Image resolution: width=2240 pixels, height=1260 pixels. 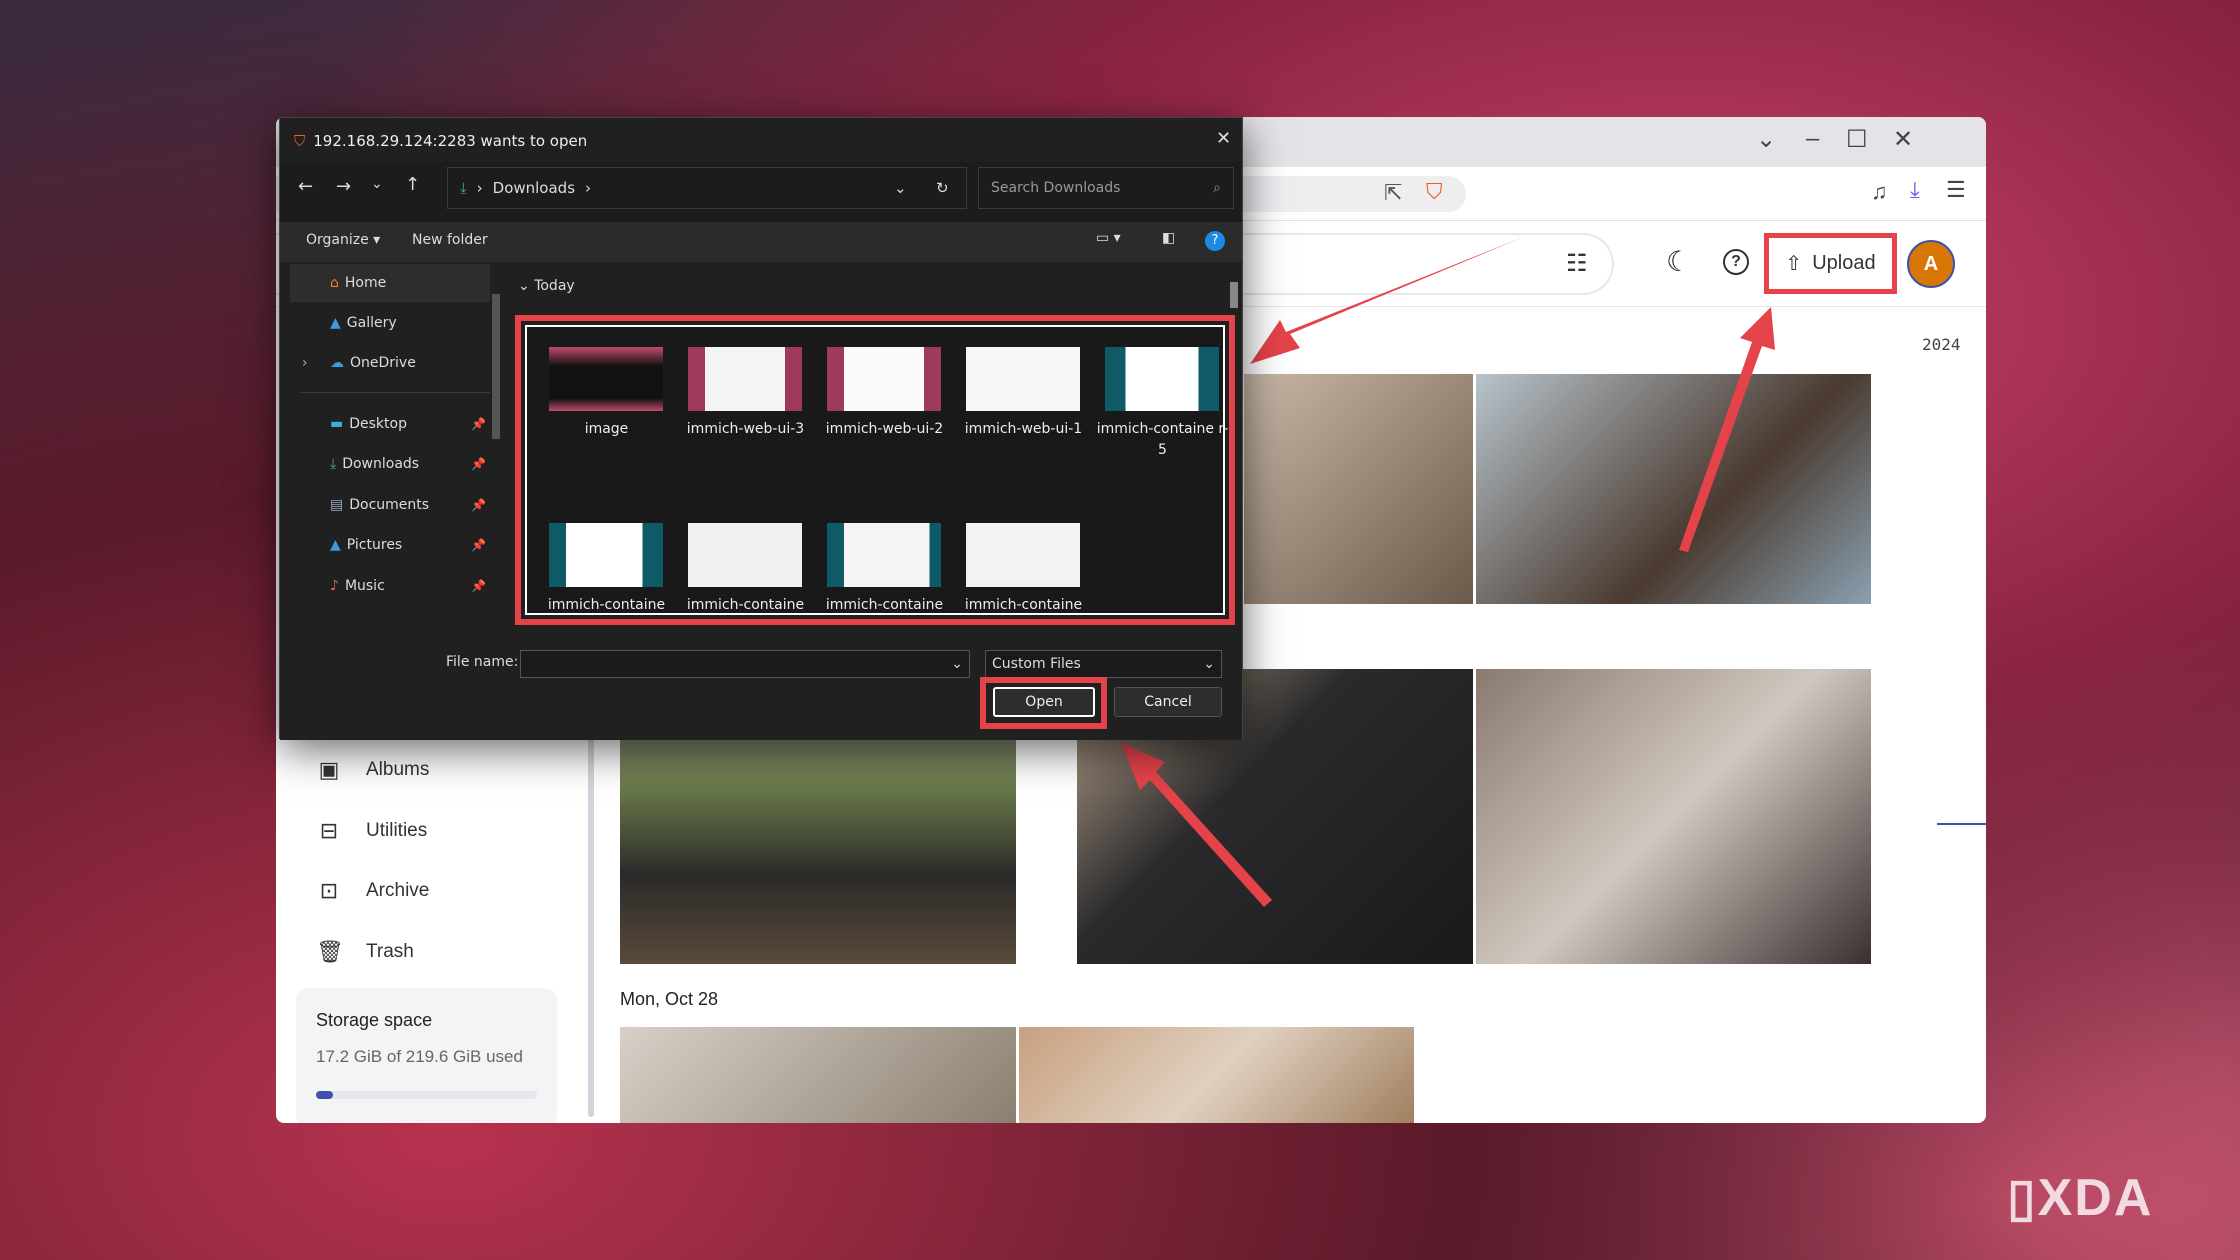 I want to click on file-name-label: File name:, so click(x=482, y=662).